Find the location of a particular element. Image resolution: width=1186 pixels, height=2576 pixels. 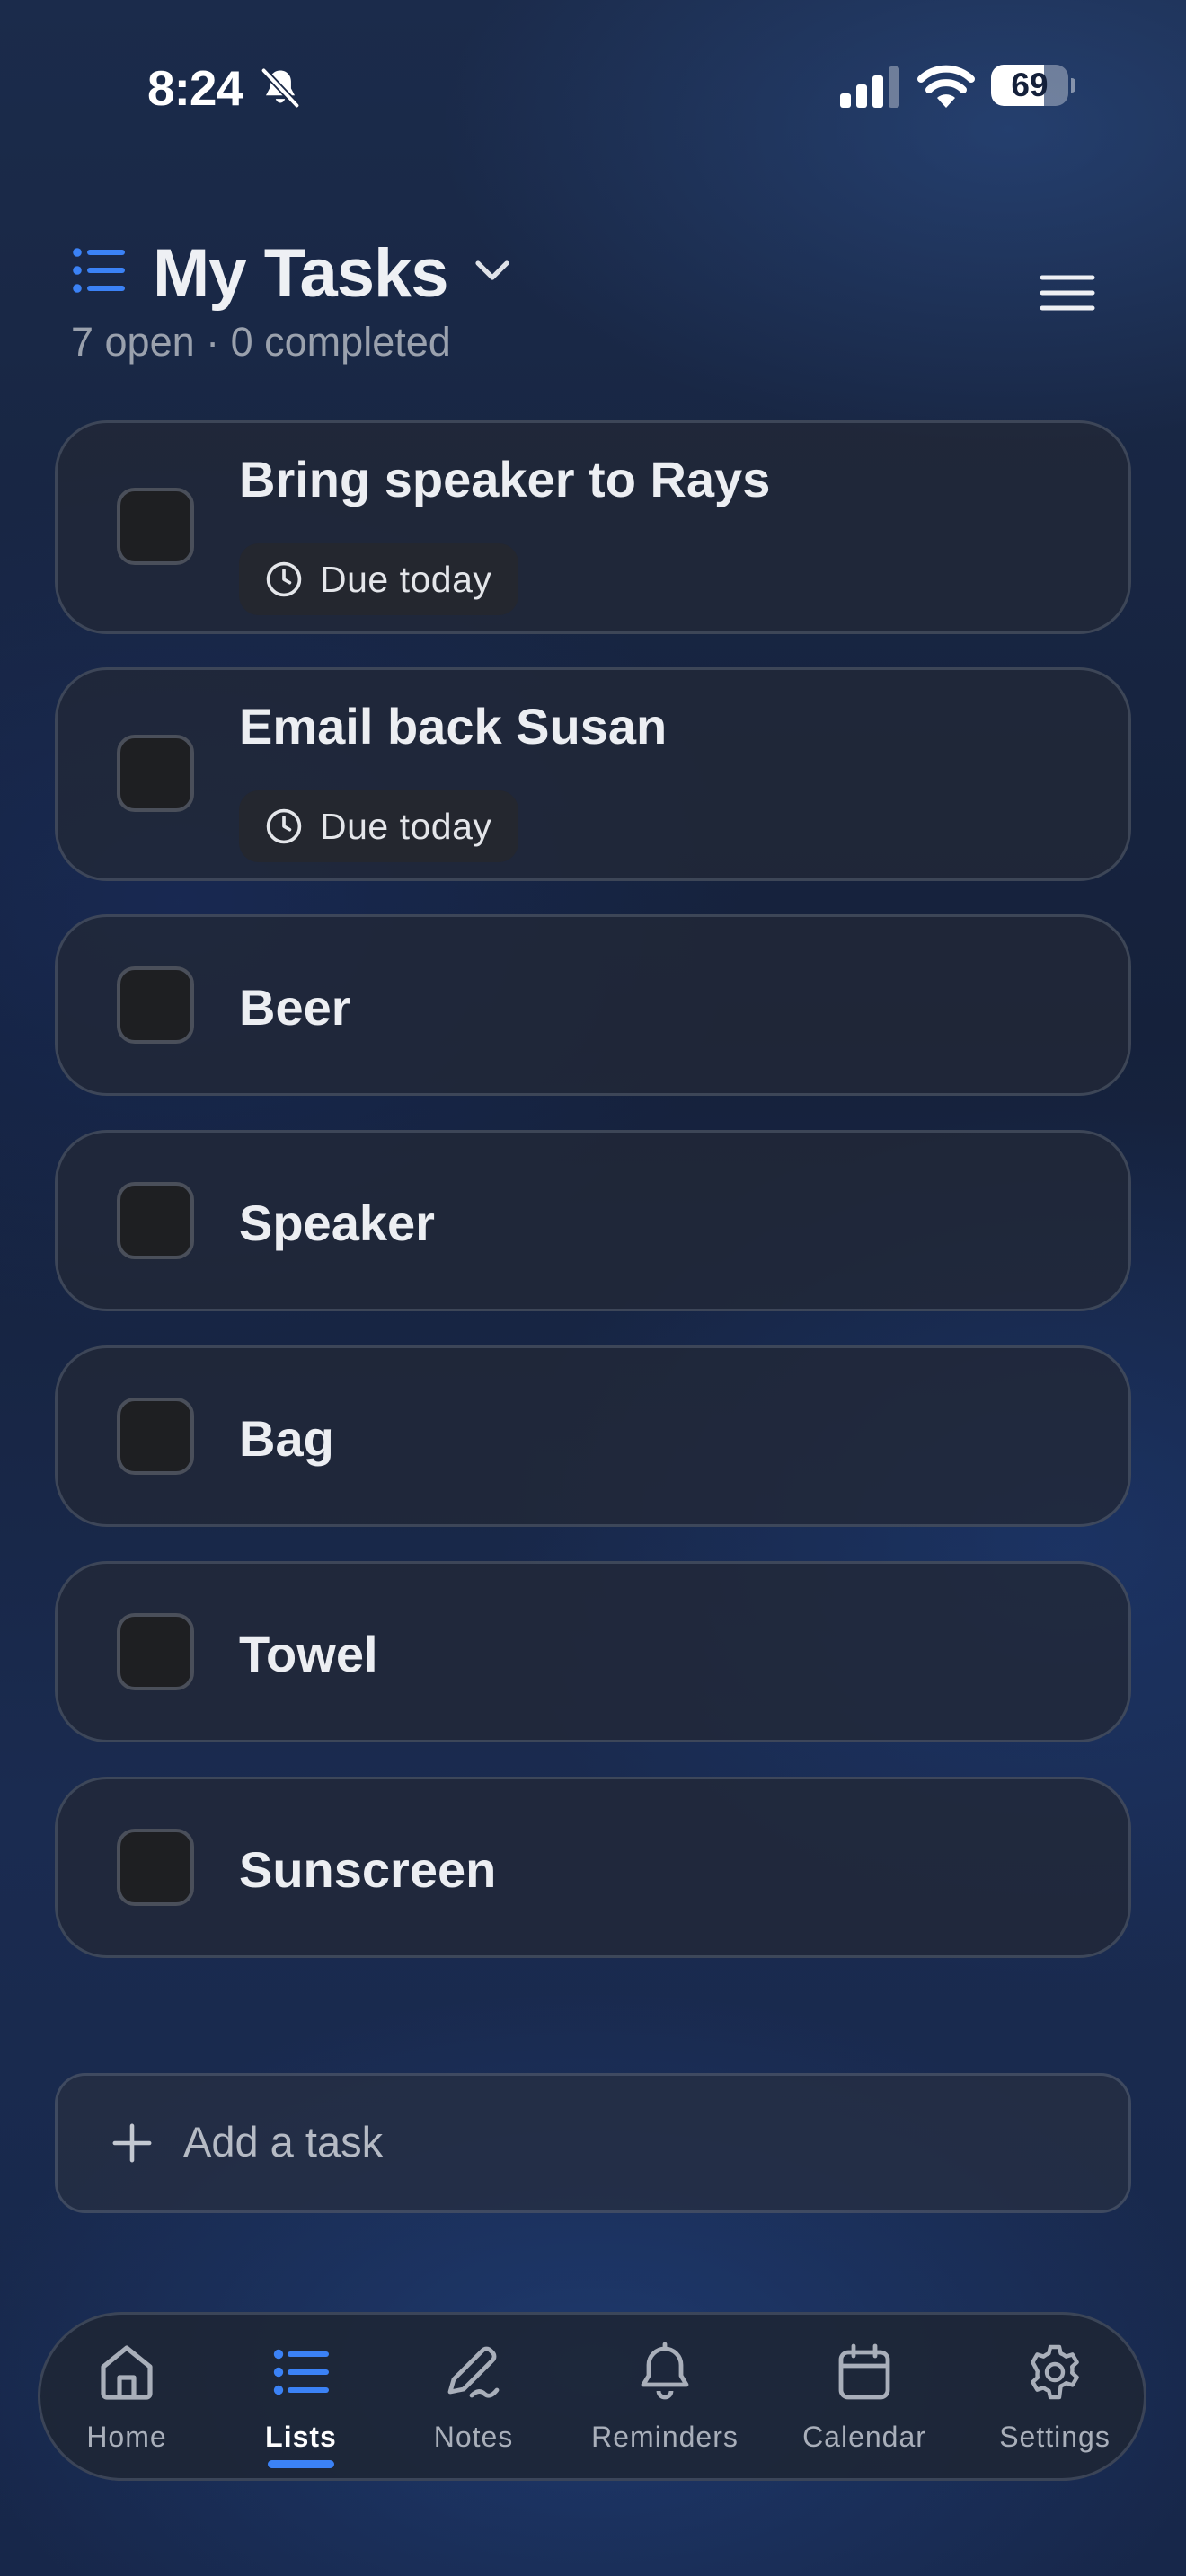

task-title: Email back Susan is located at coordinates (453, 726).